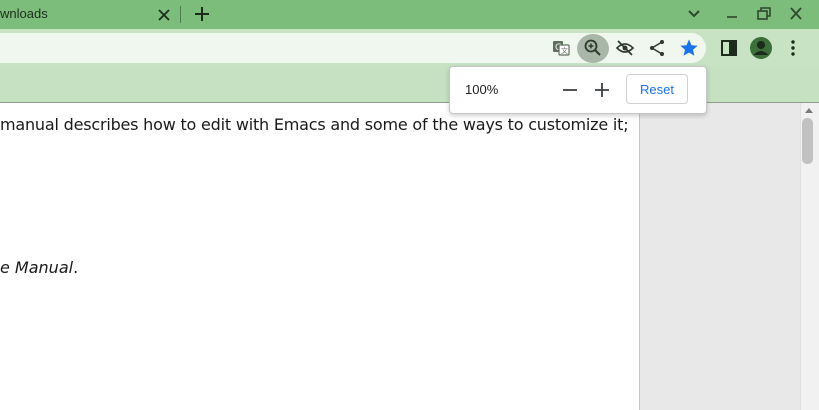  I want to click on side-panel-icon, so click(729, 48).